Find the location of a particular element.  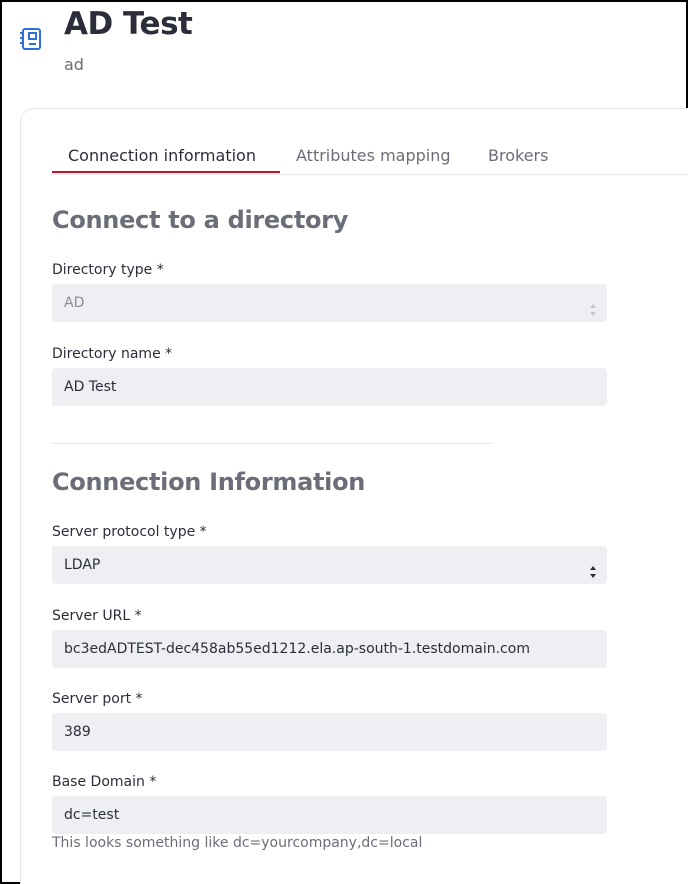

tab-connection-information: Connection information is located at coordinates (162, 155).